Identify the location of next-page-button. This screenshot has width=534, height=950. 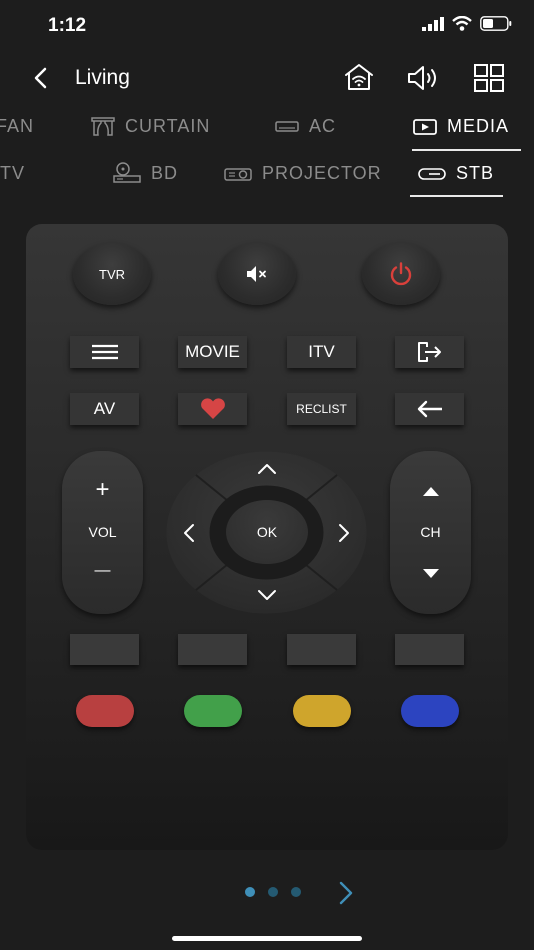
(346, 893).